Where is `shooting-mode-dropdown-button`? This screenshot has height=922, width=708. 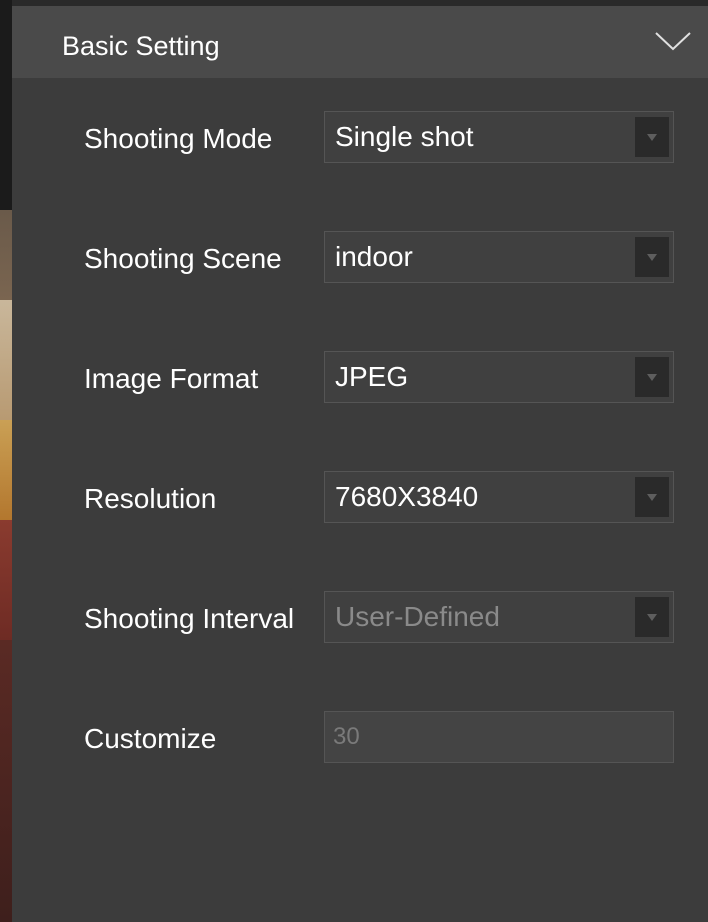 shooting-mode-dropdown-button is located at coordinates (652, 137).